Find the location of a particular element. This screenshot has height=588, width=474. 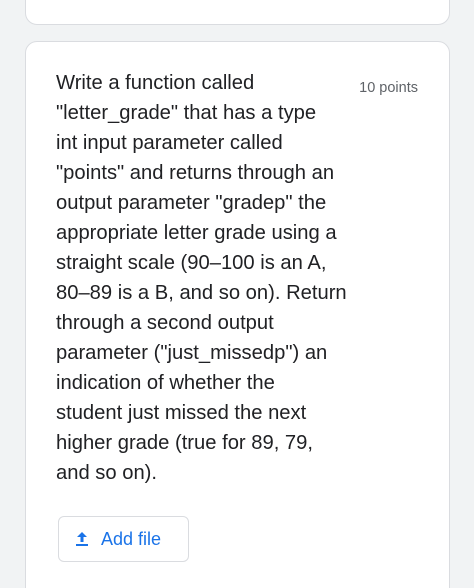

upload-icon is located at coordinates (82, 539).